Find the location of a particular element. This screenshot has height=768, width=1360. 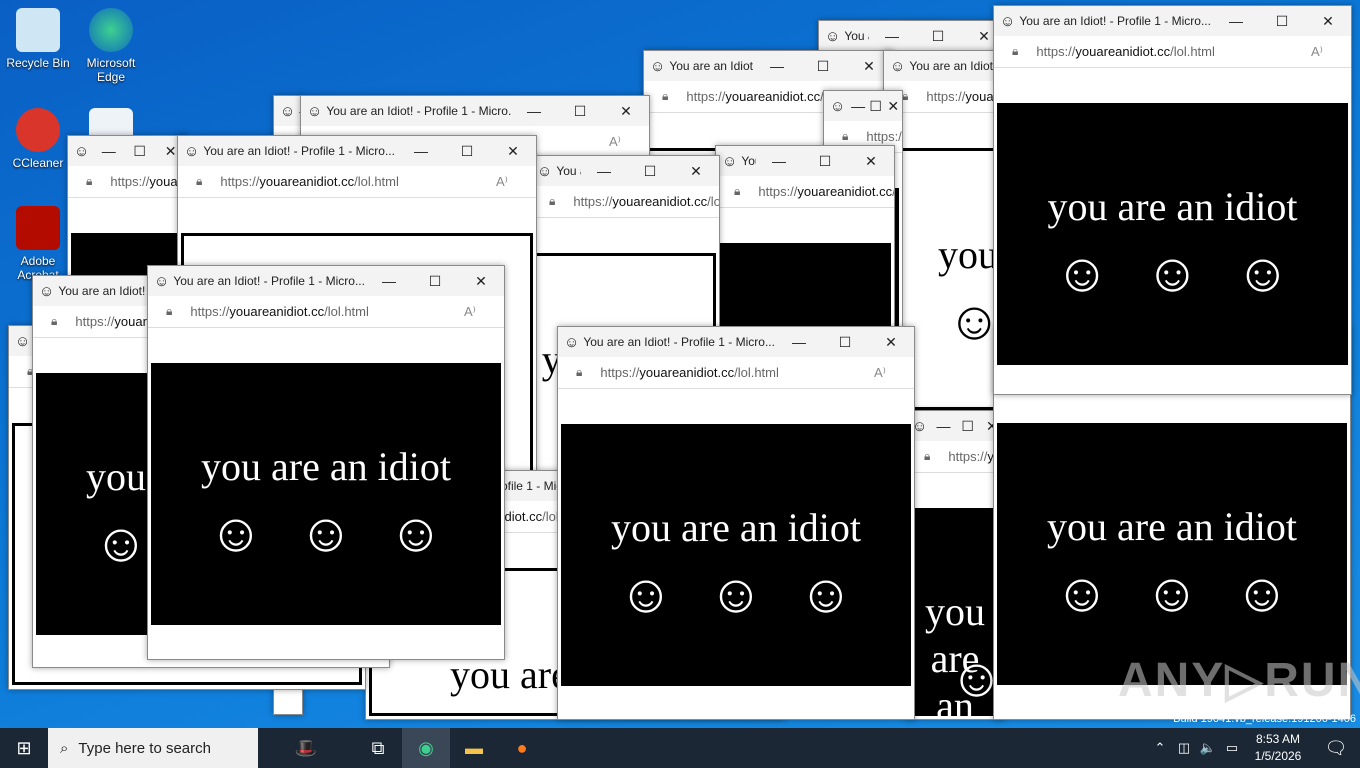

desktop-icon-recycle-bin: Recycle Bin is located at coordinates (38, 39).